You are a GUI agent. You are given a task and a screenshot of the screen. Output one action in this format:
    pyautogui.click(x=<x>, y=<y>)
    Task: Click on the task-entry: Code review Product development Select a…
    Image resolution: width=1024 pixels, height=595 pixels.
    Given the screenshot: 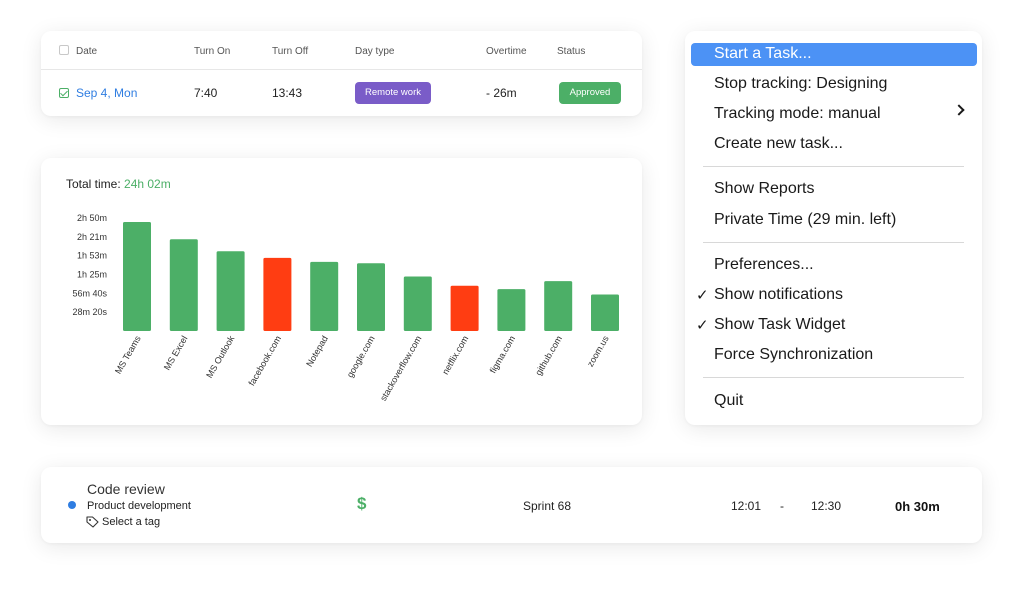 What is the action you would take?
    pyautogui.click(x=511, y=505)
    